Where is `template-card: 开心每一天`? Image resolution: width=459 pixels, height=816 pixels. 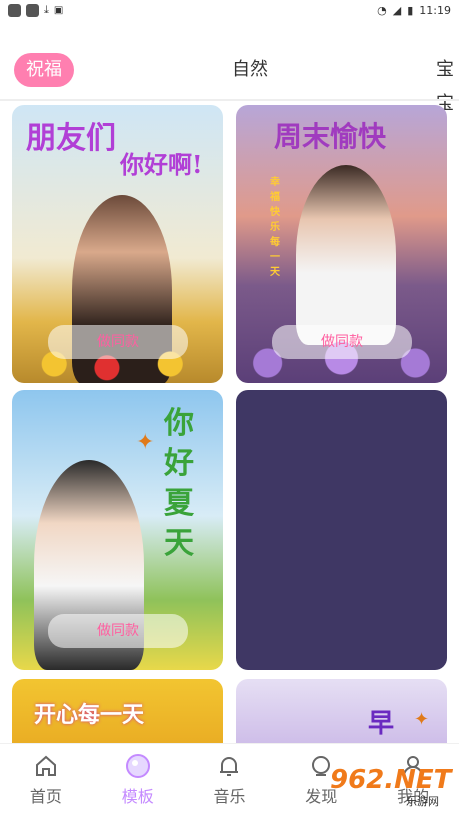 template-card: 开心每一天 is located at coordinates (117, 711).